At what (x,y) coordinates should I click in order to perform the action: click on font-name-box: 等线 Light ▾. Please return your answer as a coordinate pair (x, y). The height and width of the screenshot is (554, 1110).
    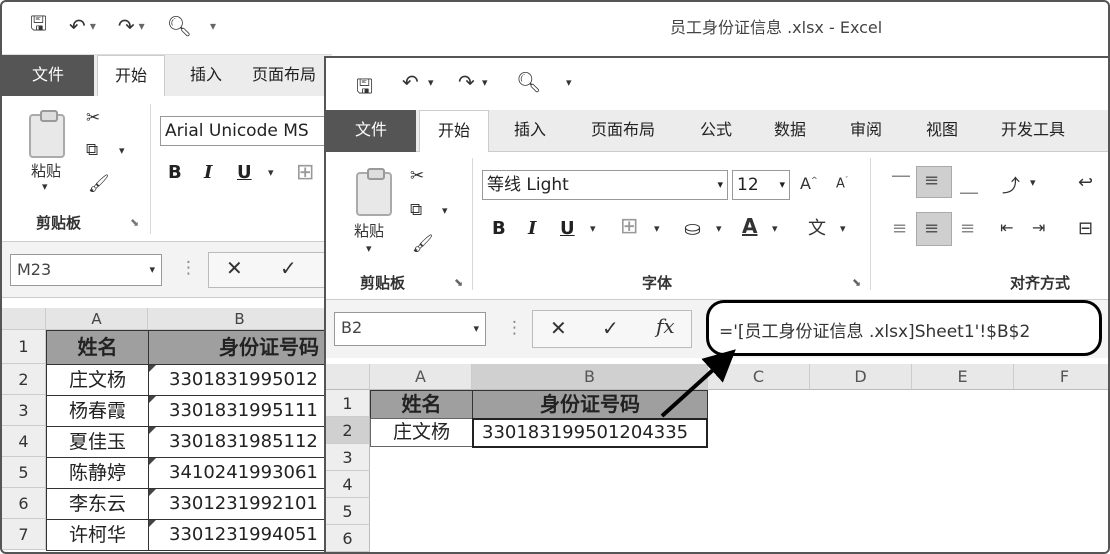
    Looking at the image, I should click on (605, 185).